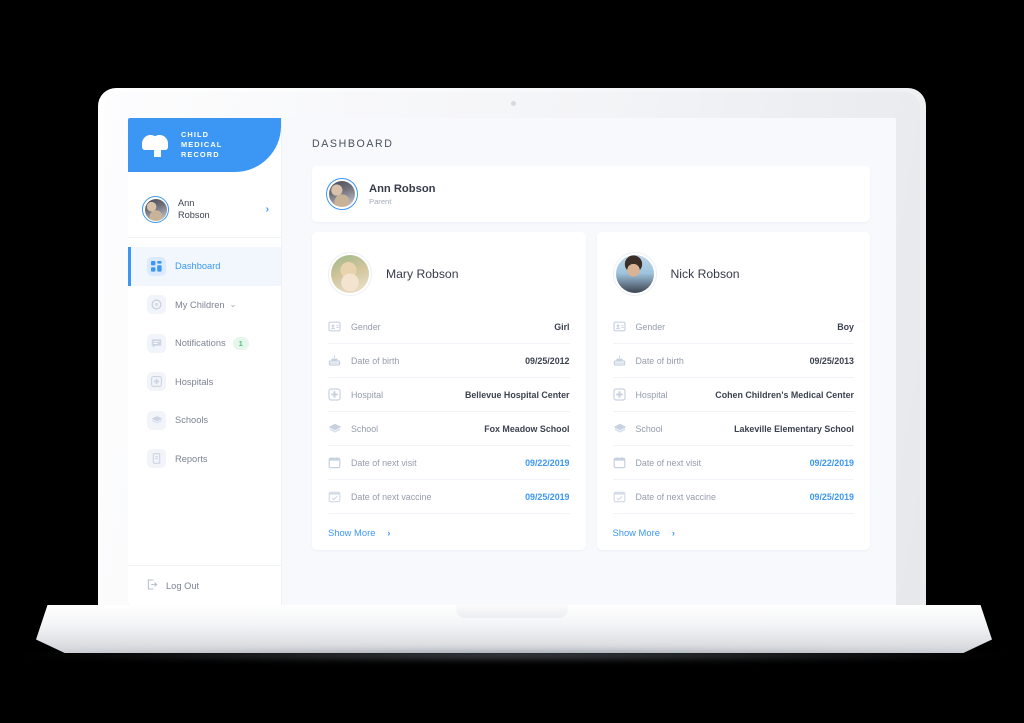  I want to click on page-title: DASHBOARD, so click(353, 144).